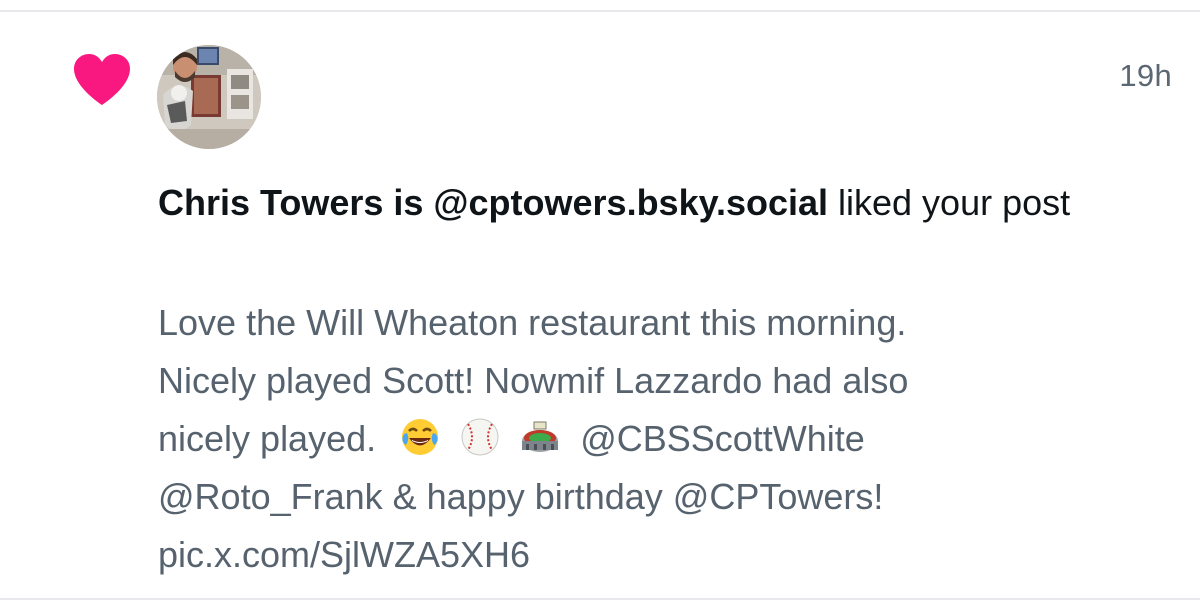 The height and width of the screenshot is (608, 1200). Describe the element at coordinates (493, 202) in the screenshot. I see `actor-name-link: Chris Towers is @cptowers.bsky.social` at that location.